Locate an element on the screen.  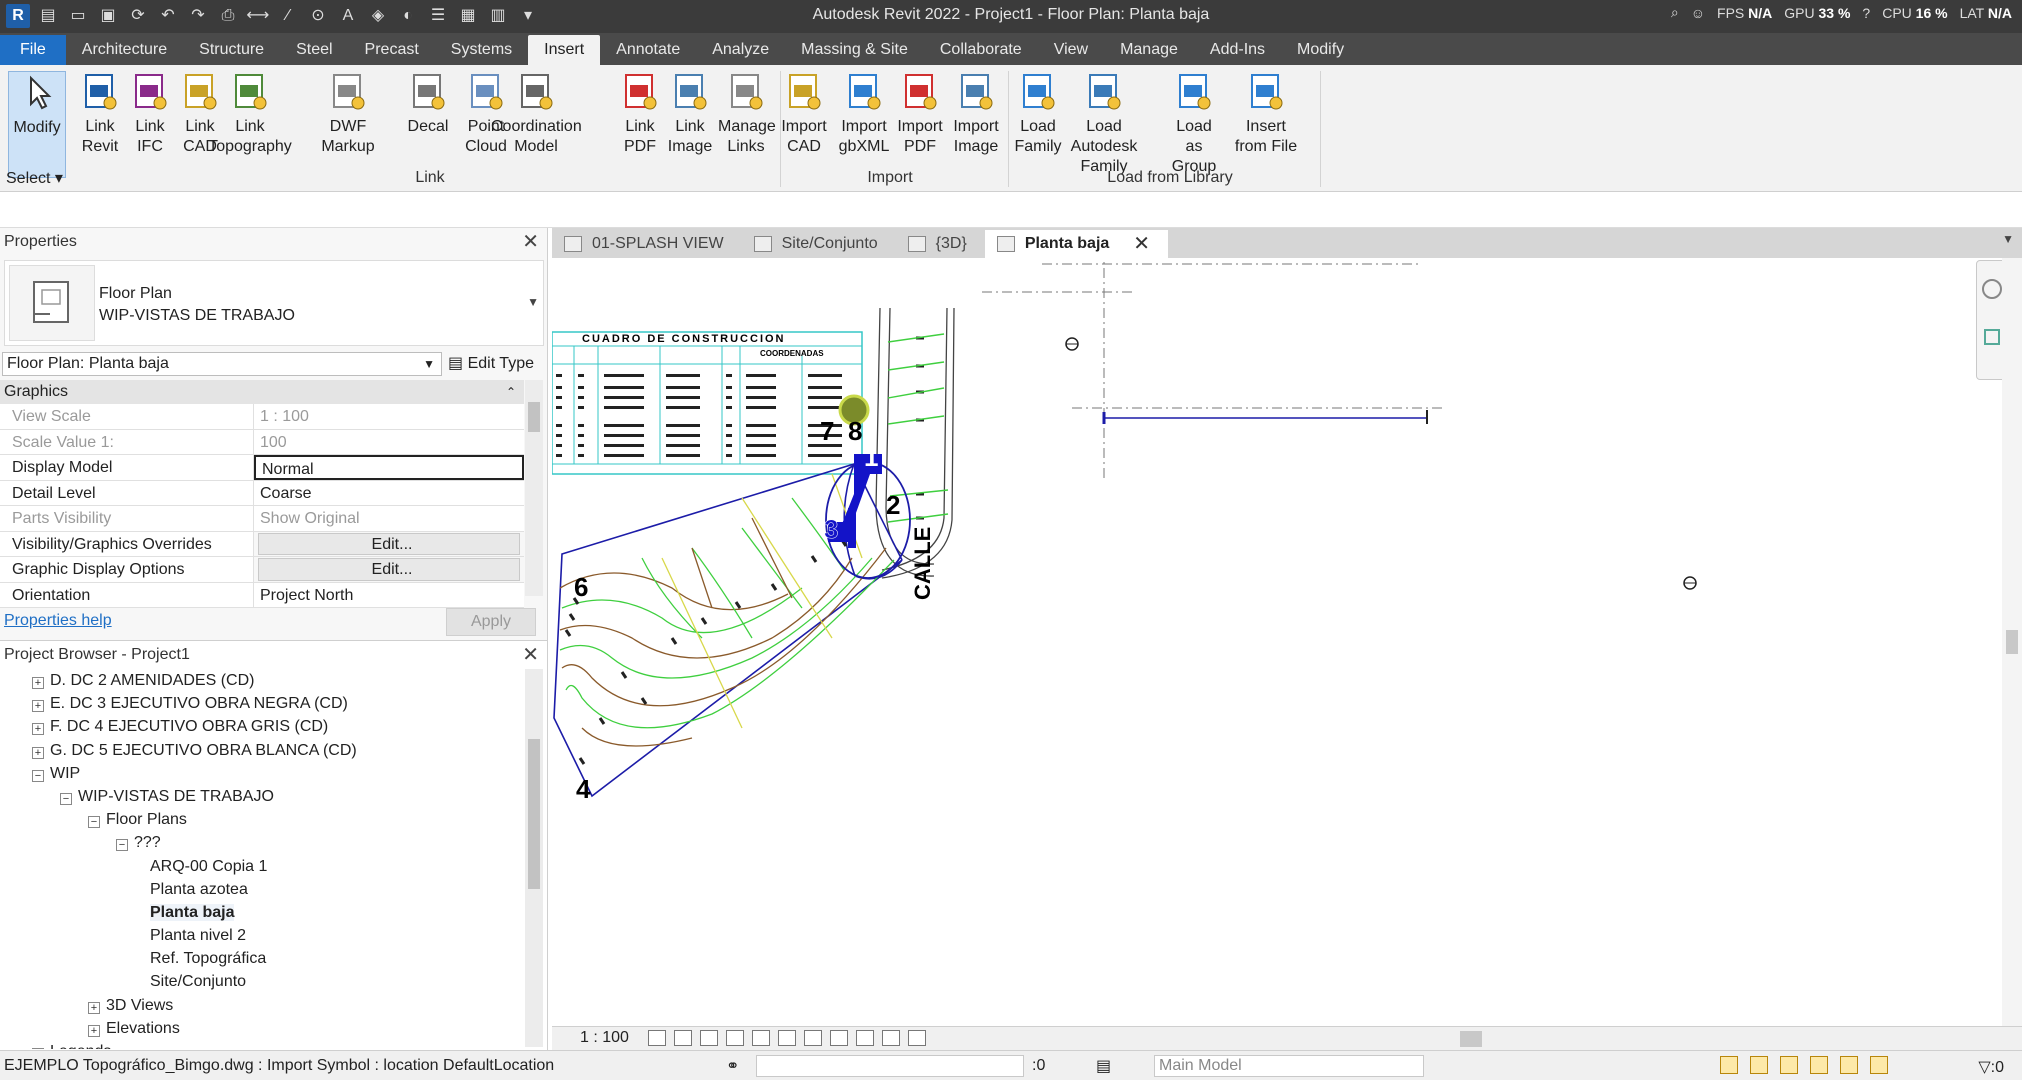
ribbon-tab-precast: Precast is located at coordinates (392, 50).